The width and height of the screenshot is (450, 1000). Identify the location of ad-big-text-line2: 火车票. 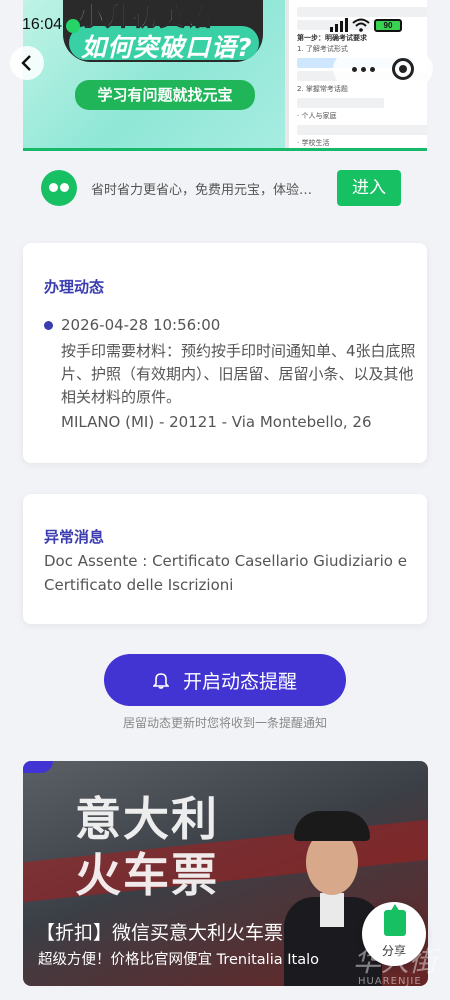
(147, 875).